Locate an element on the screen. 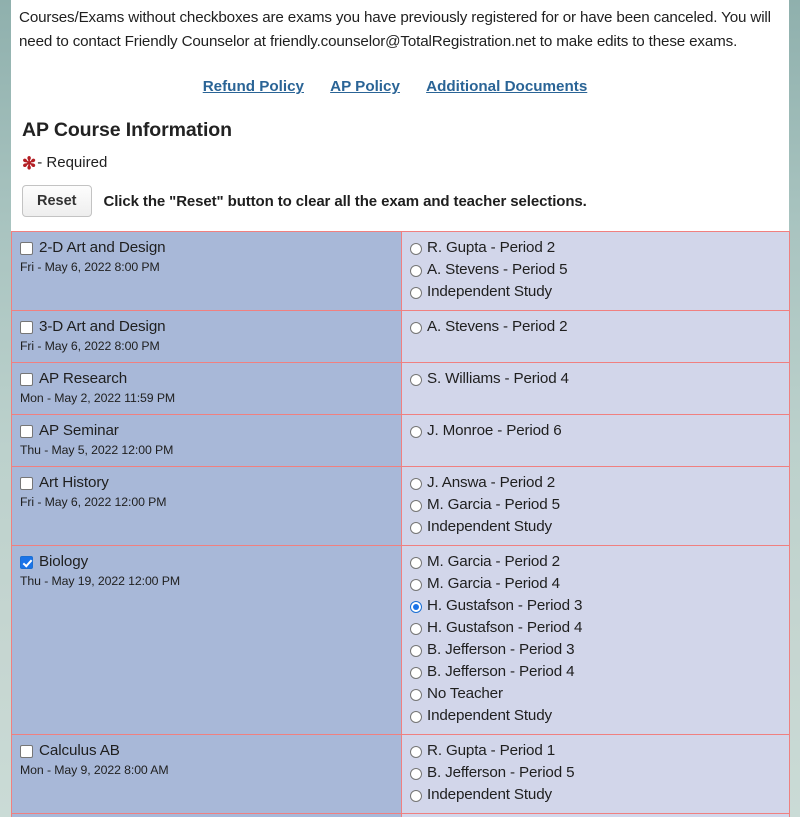 The image size is (800, 817). reset-button: Reset is located at coordinates (57, 201).